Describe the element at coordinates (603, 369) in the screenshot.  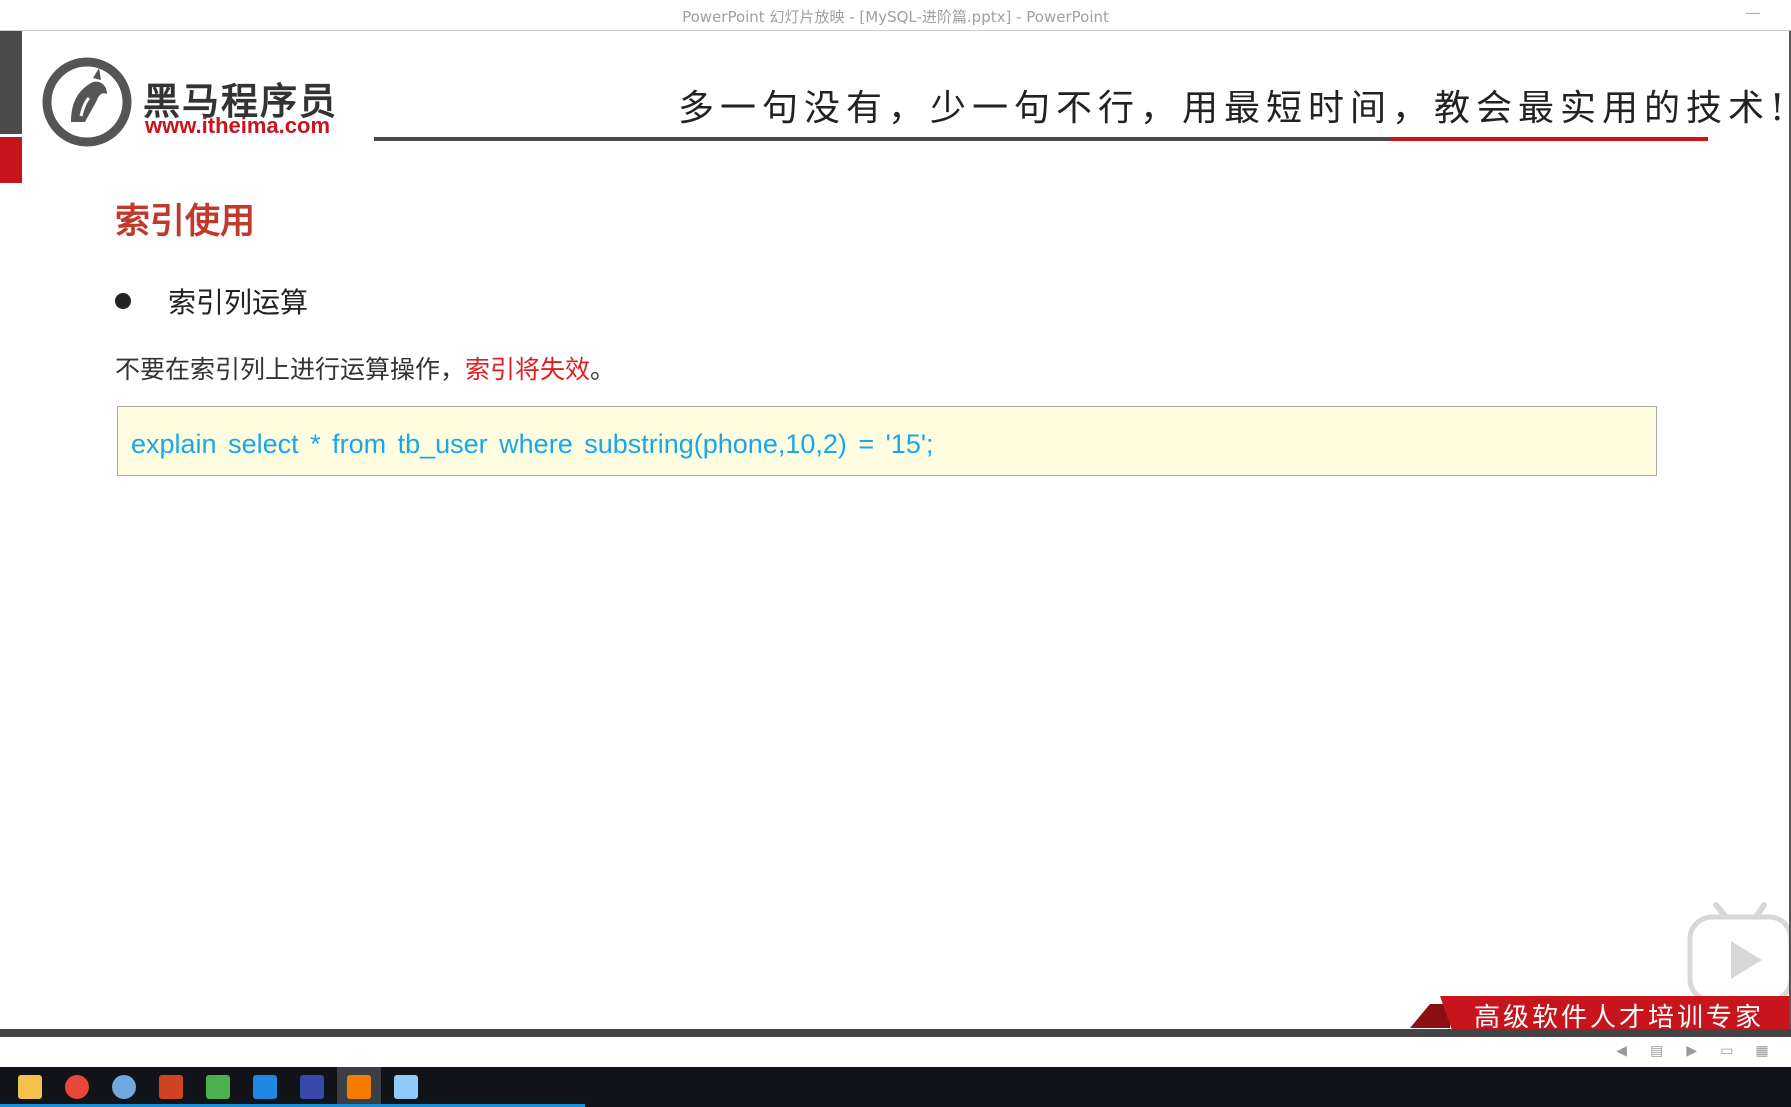
I see `body-text-suffix: 。` at that location.